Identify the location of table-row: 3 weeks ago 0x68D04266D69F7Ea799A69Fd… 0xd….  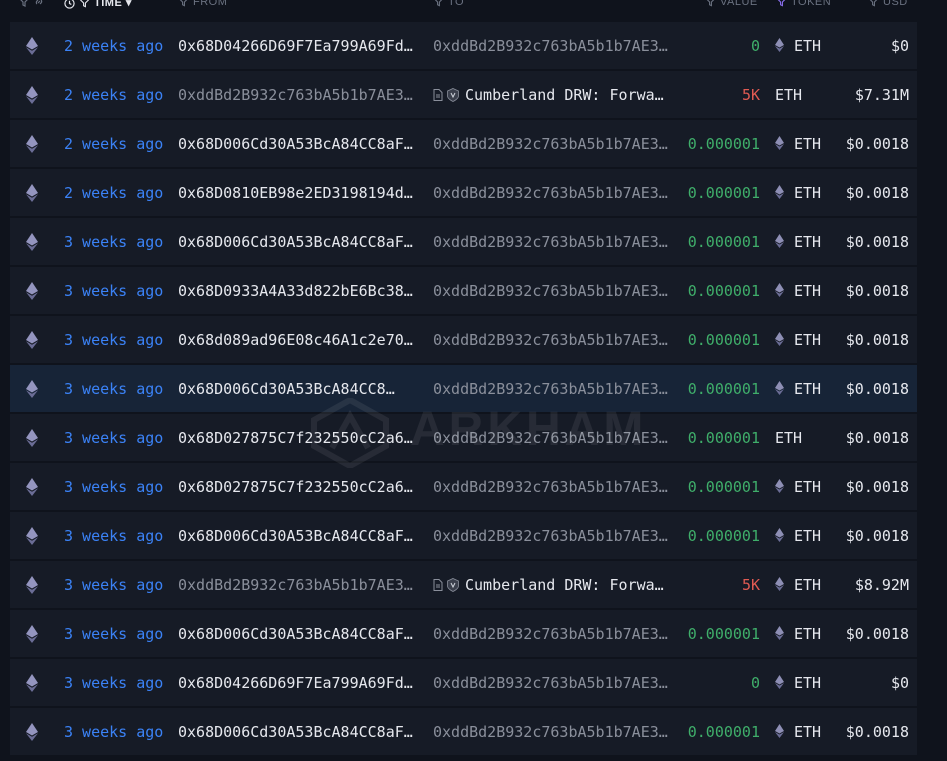
(463, 683).